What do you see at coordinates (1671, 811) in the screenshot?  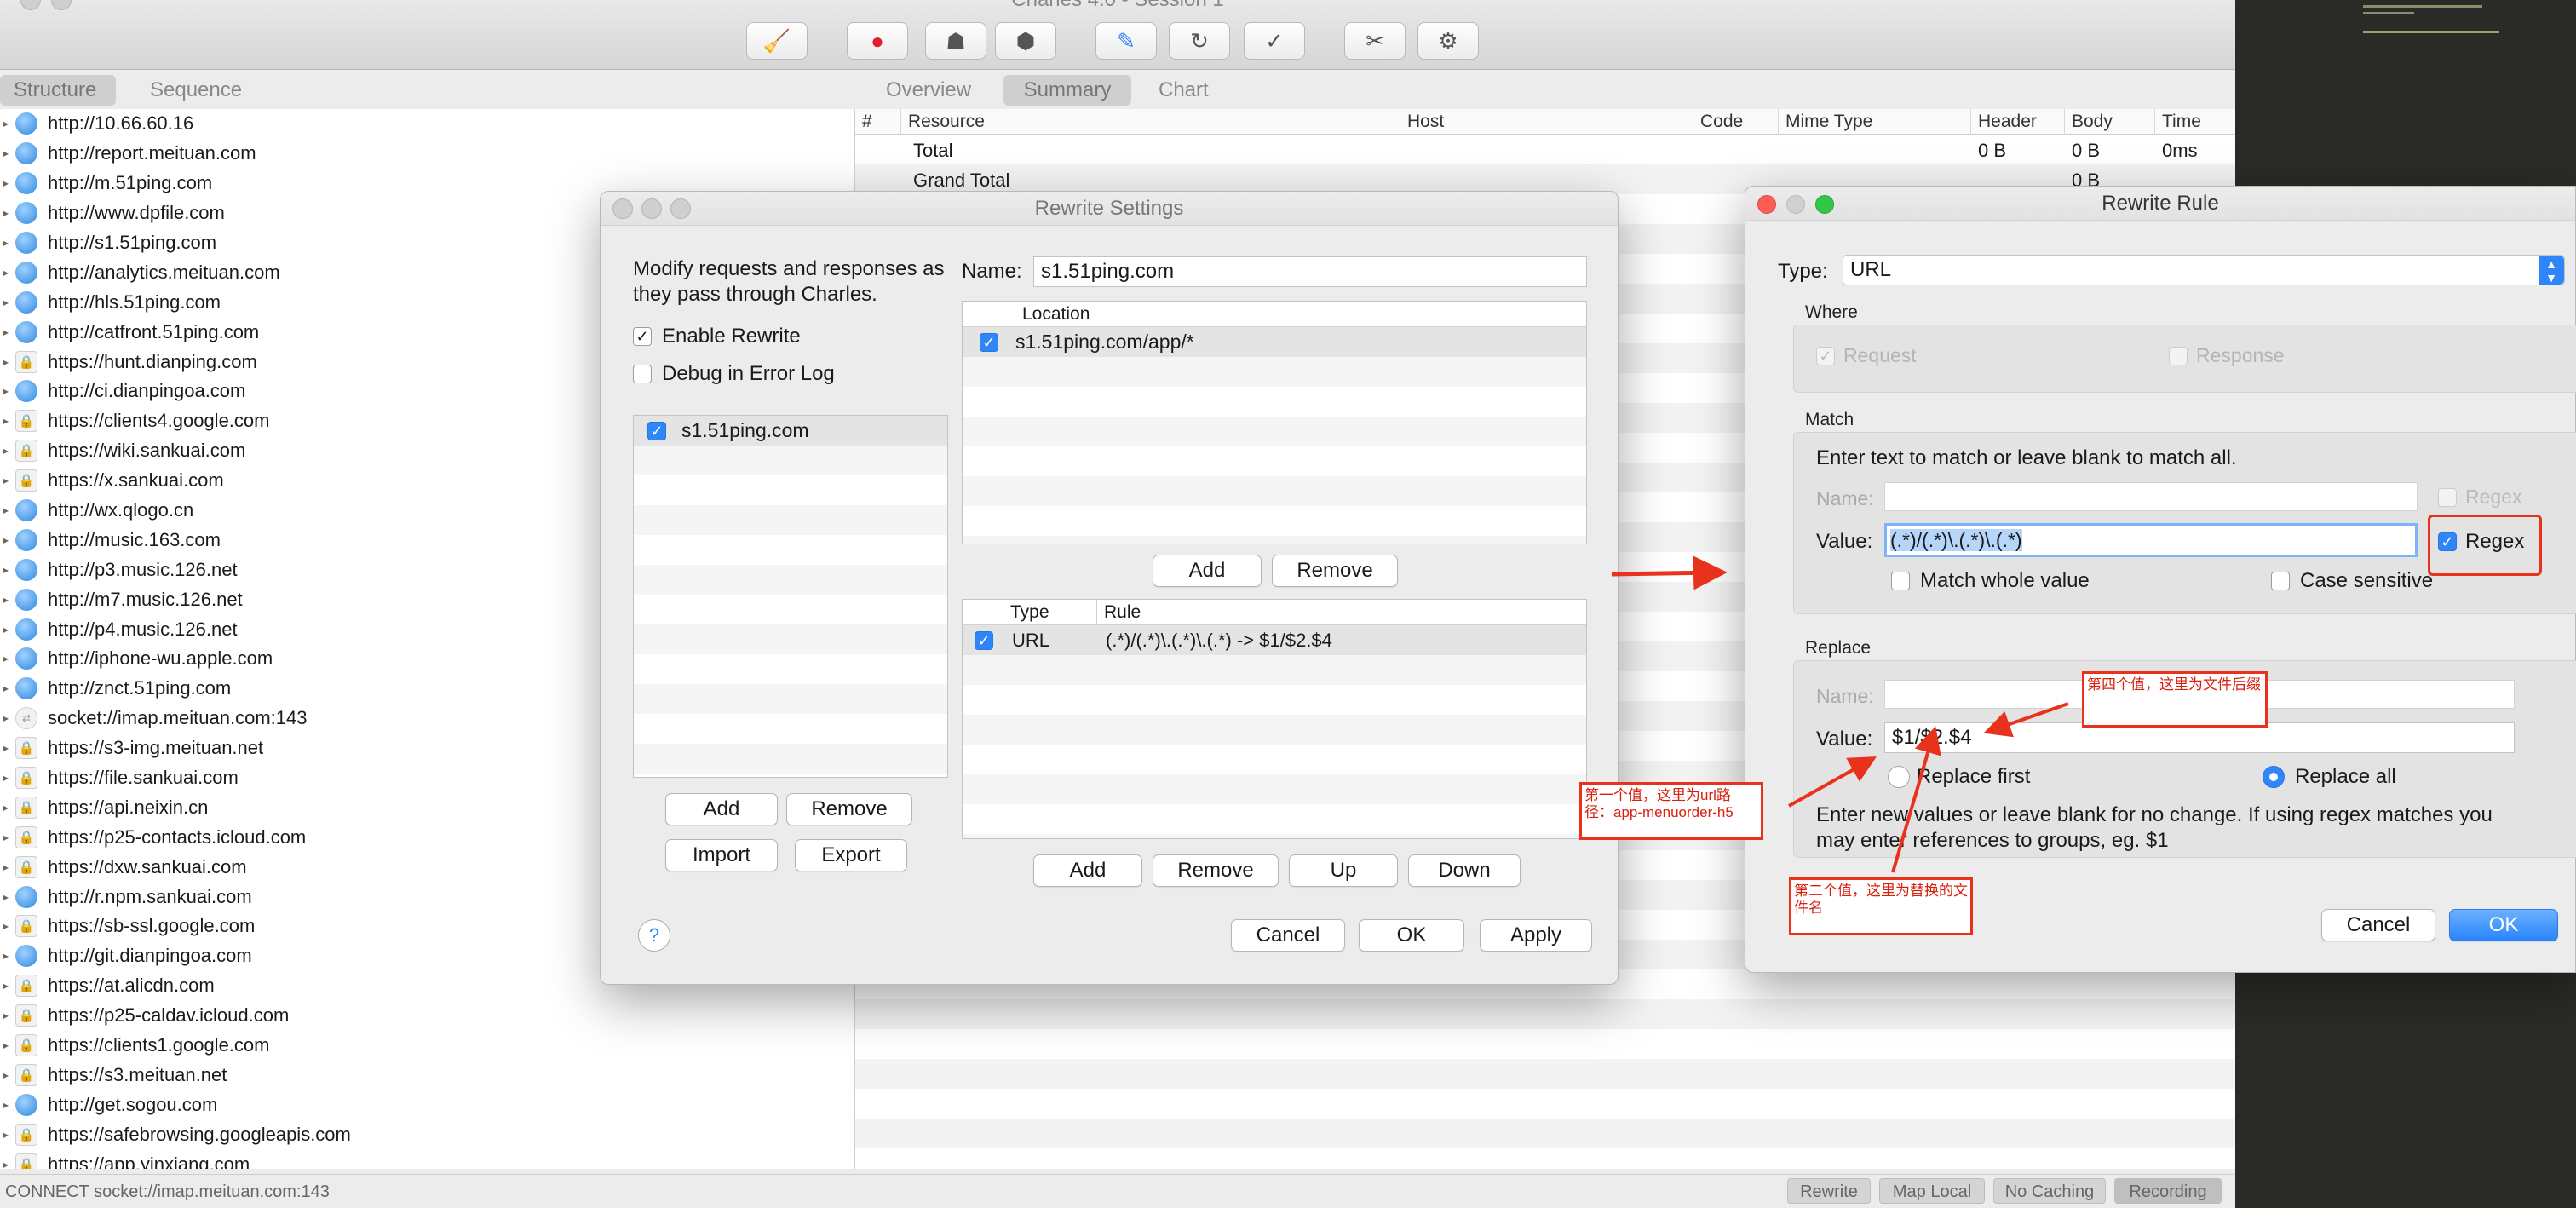 I see `annotation-first-value: 第一个值，这里为url路径：app-menuorder-h5` at bounding box center [1671, 811].